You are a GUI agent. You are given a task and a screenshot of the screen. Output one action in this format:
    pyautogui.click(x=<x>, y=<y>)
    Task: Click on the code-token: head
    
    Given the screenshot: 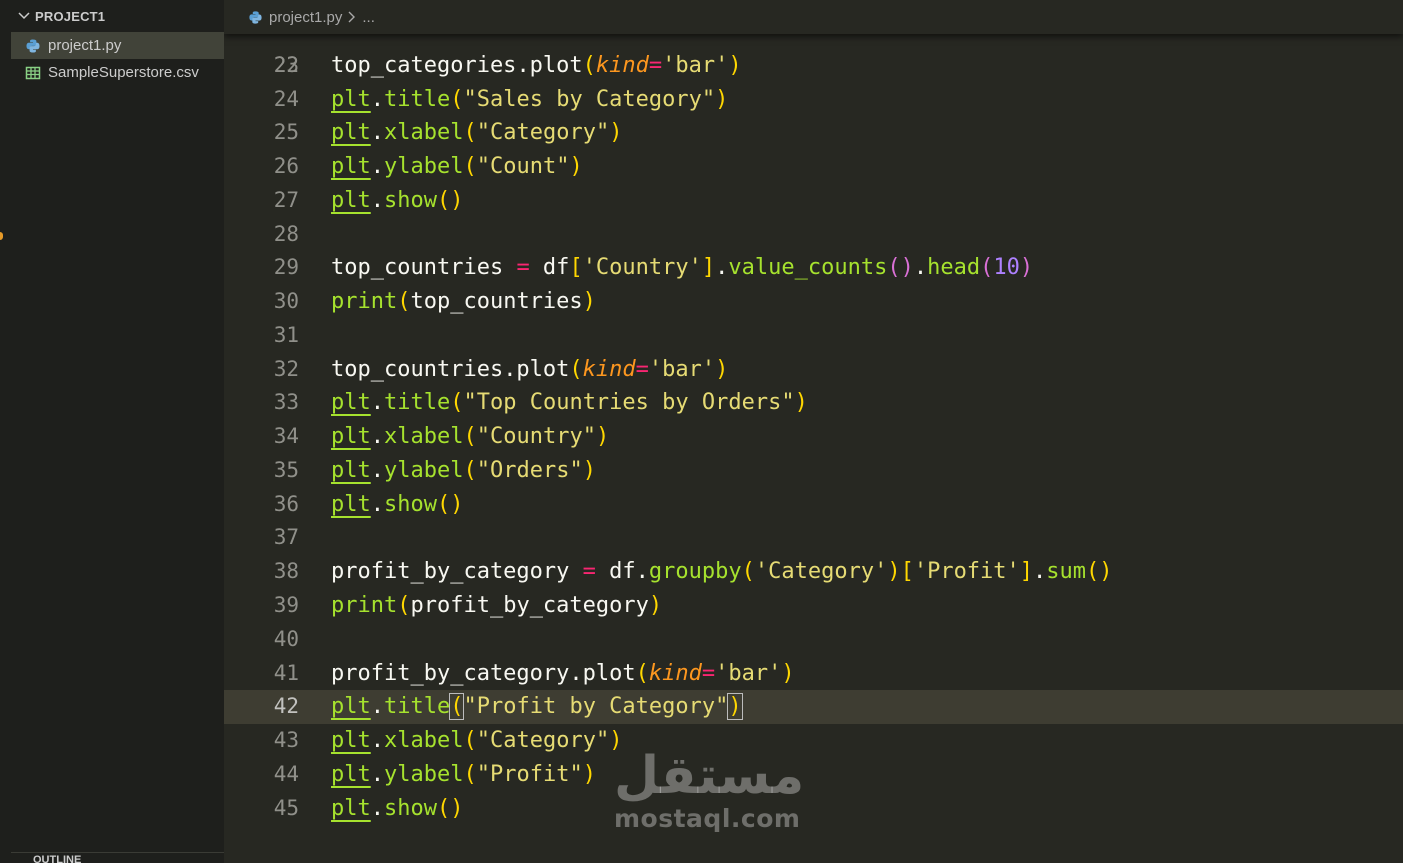 What is the action you would take?
    pyautogui.click(x=954, y=268)
    